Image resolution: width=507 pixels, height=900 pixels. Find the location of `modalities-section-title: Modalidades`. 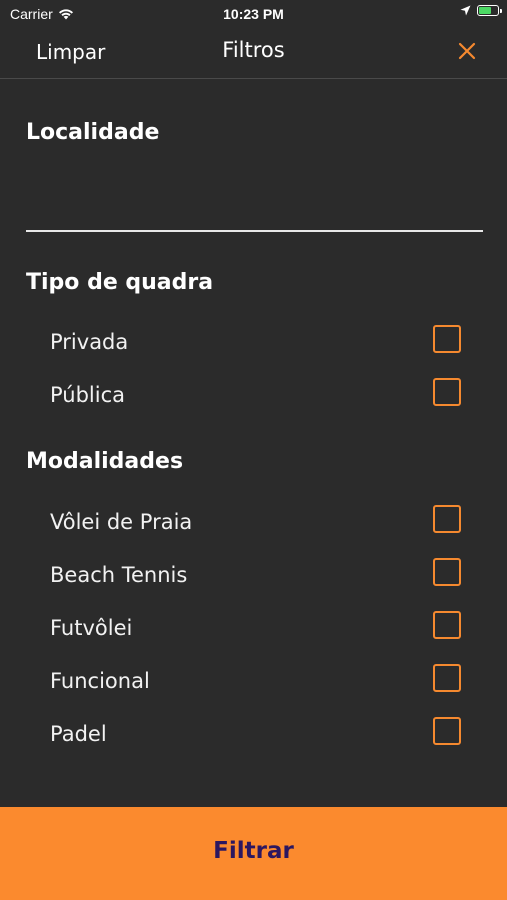

modalities-section-title: Modalidades is located at coordinates (105, 461).